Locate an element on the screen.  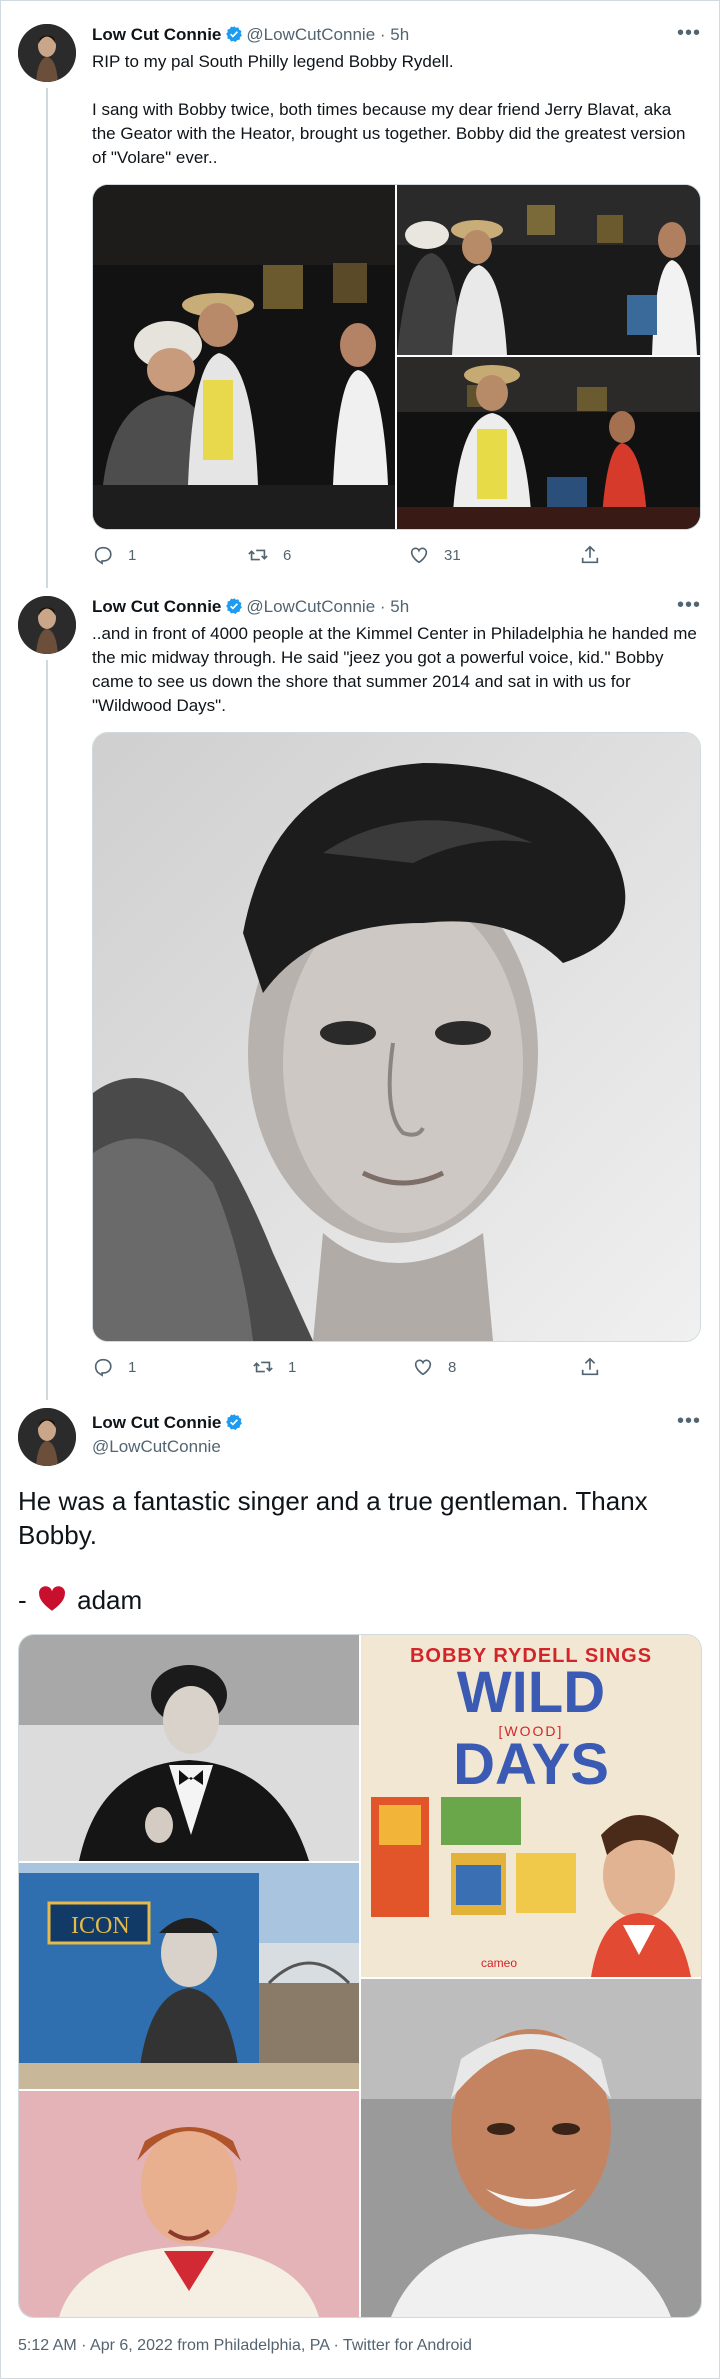
tweet-header: Low Cut Connie is located at coordinates (169, 1424).